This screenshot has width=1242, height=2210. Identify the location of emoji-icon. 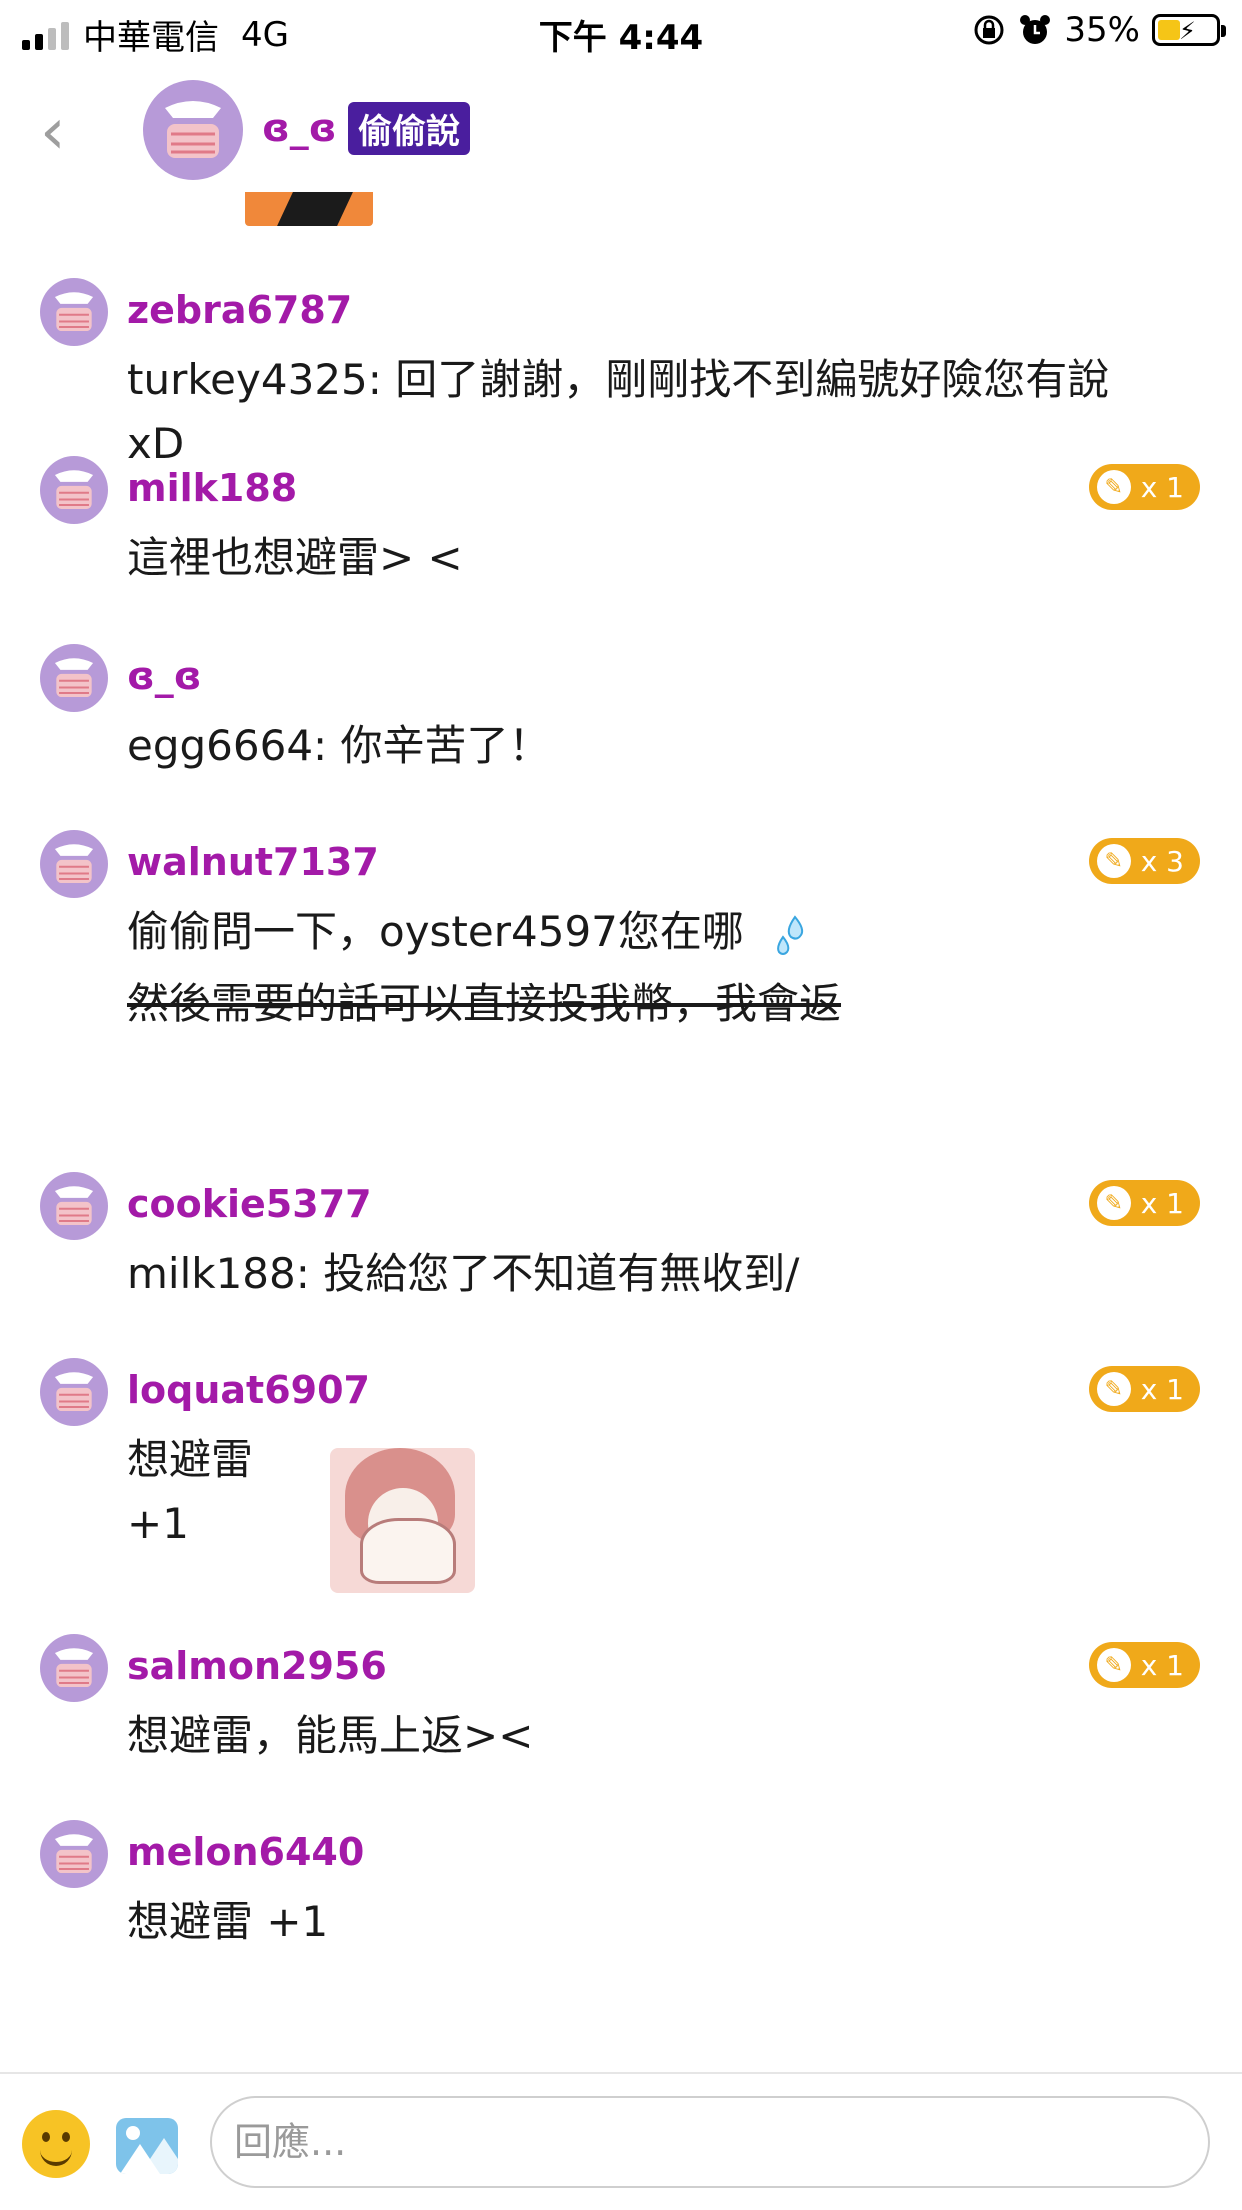
(56, 2144).